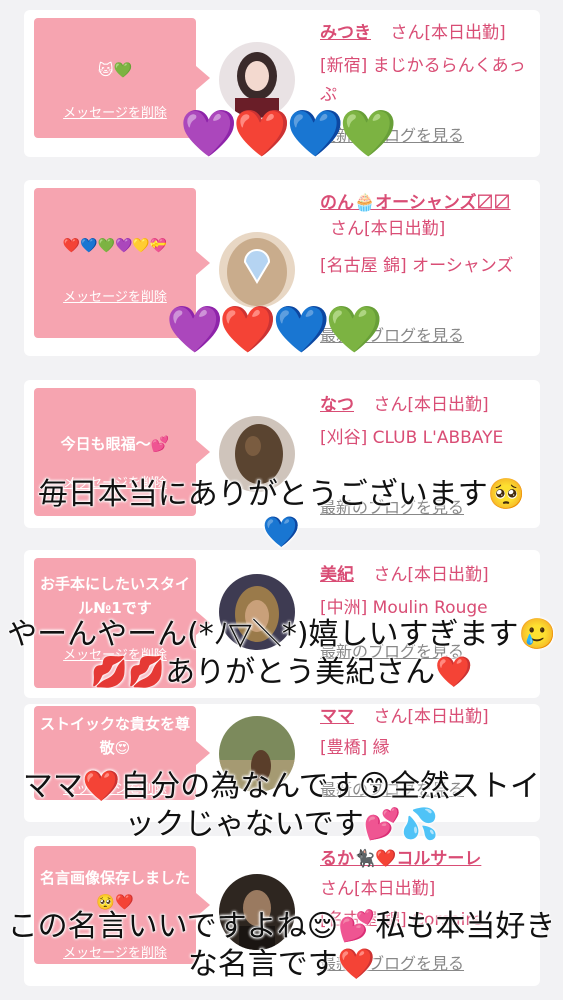  I want to click on message-bubble: 🐱💚 メッセージを削除, so click(122, 78).